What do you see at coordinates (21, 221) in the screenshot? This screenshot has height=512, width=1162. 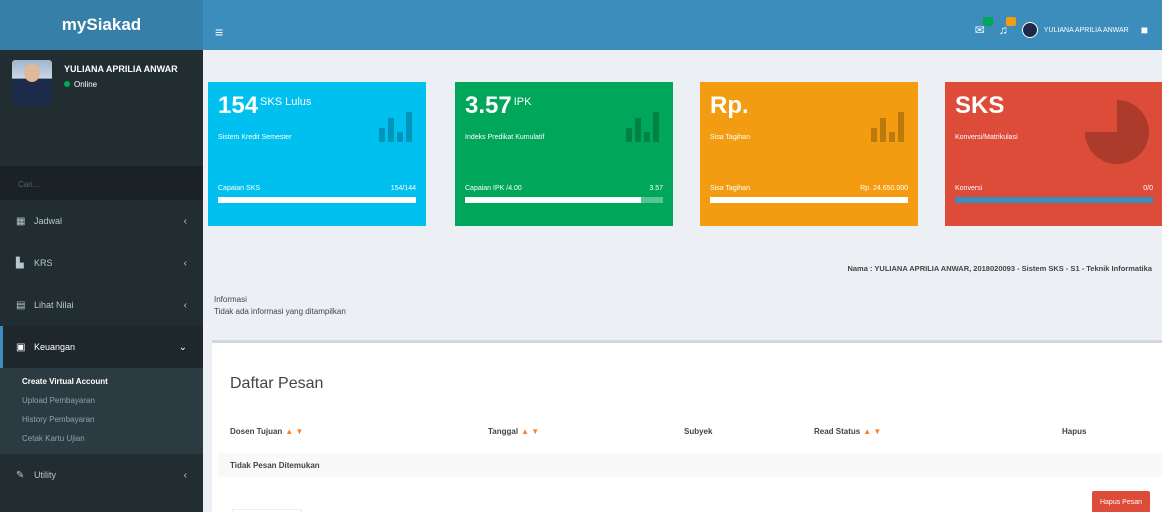 I see `calendar-icon: ▦` at bounding box center [21, 221].